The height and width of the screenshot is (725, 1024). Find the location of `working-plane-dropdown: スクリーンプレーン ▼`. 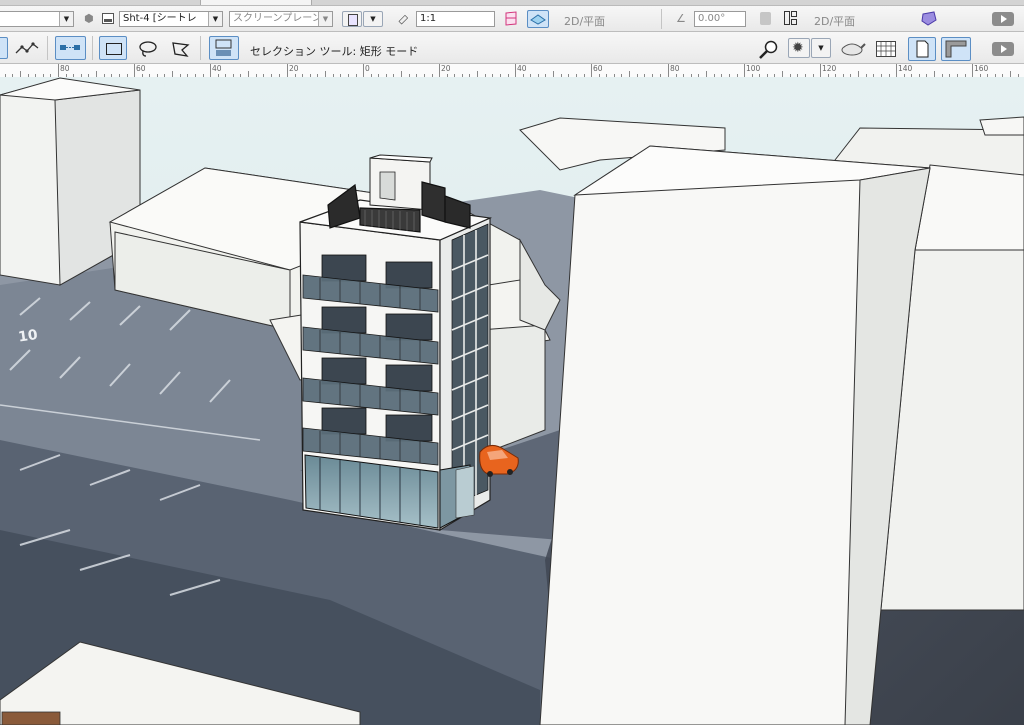

working-plane-dropdown: スクリーンプレーン ▼ is located at coordinates (281, 19).